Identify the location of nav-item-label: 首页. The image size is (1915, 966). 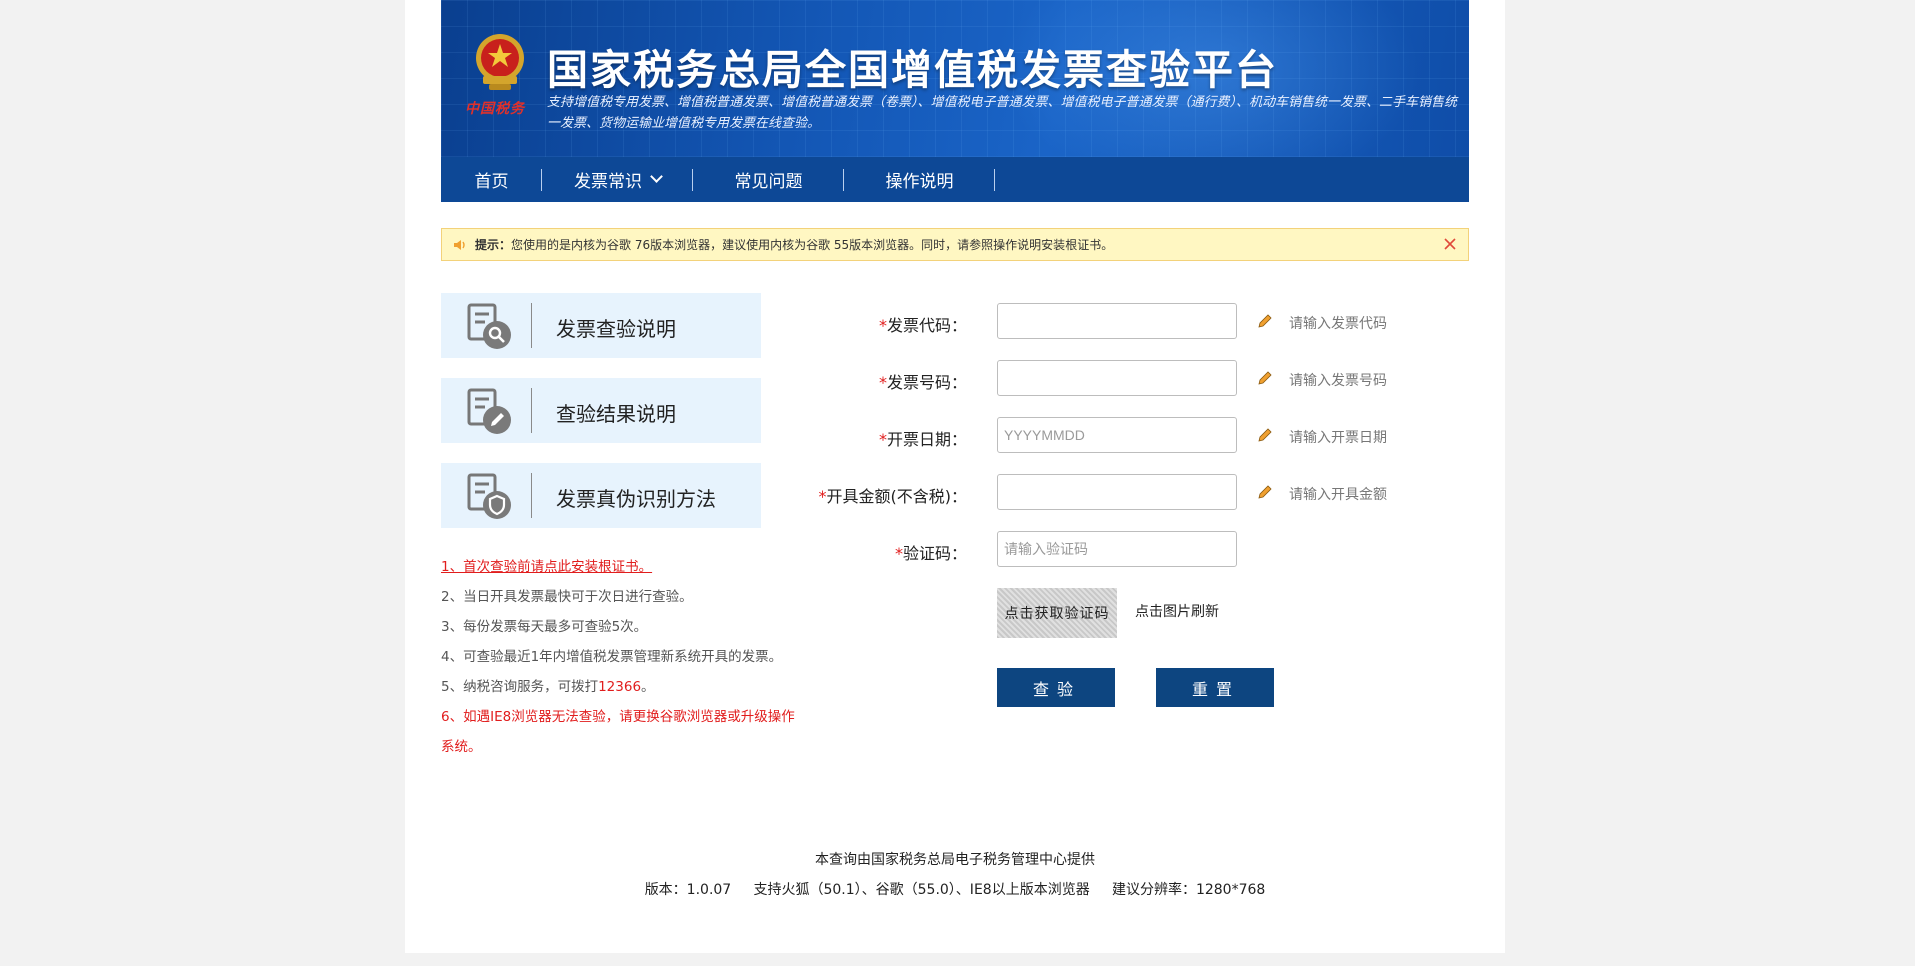
(491, 182).